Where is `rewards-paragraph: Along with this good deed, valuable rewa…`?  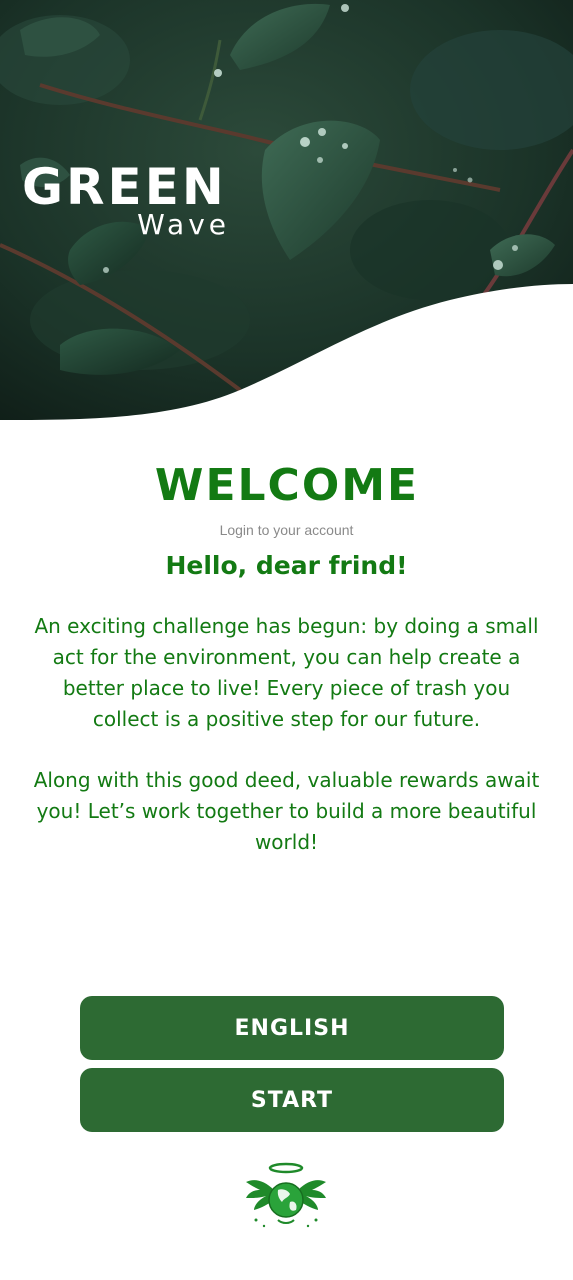
rewards-paragraph: Along with this good deed, valuable rewa… is located at coordinates (286, 811).